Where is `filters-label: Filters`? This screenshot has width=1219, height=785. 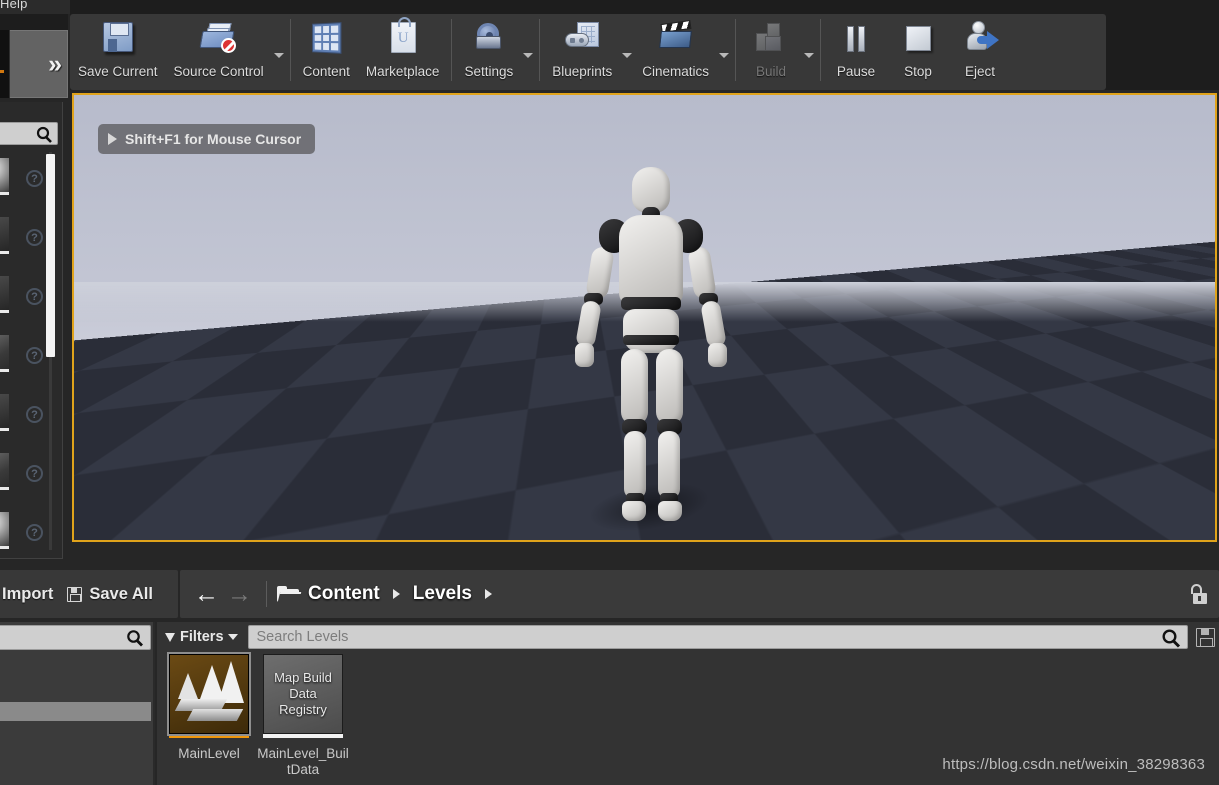
filters-label: Filters is located at coordinates (202, 637).